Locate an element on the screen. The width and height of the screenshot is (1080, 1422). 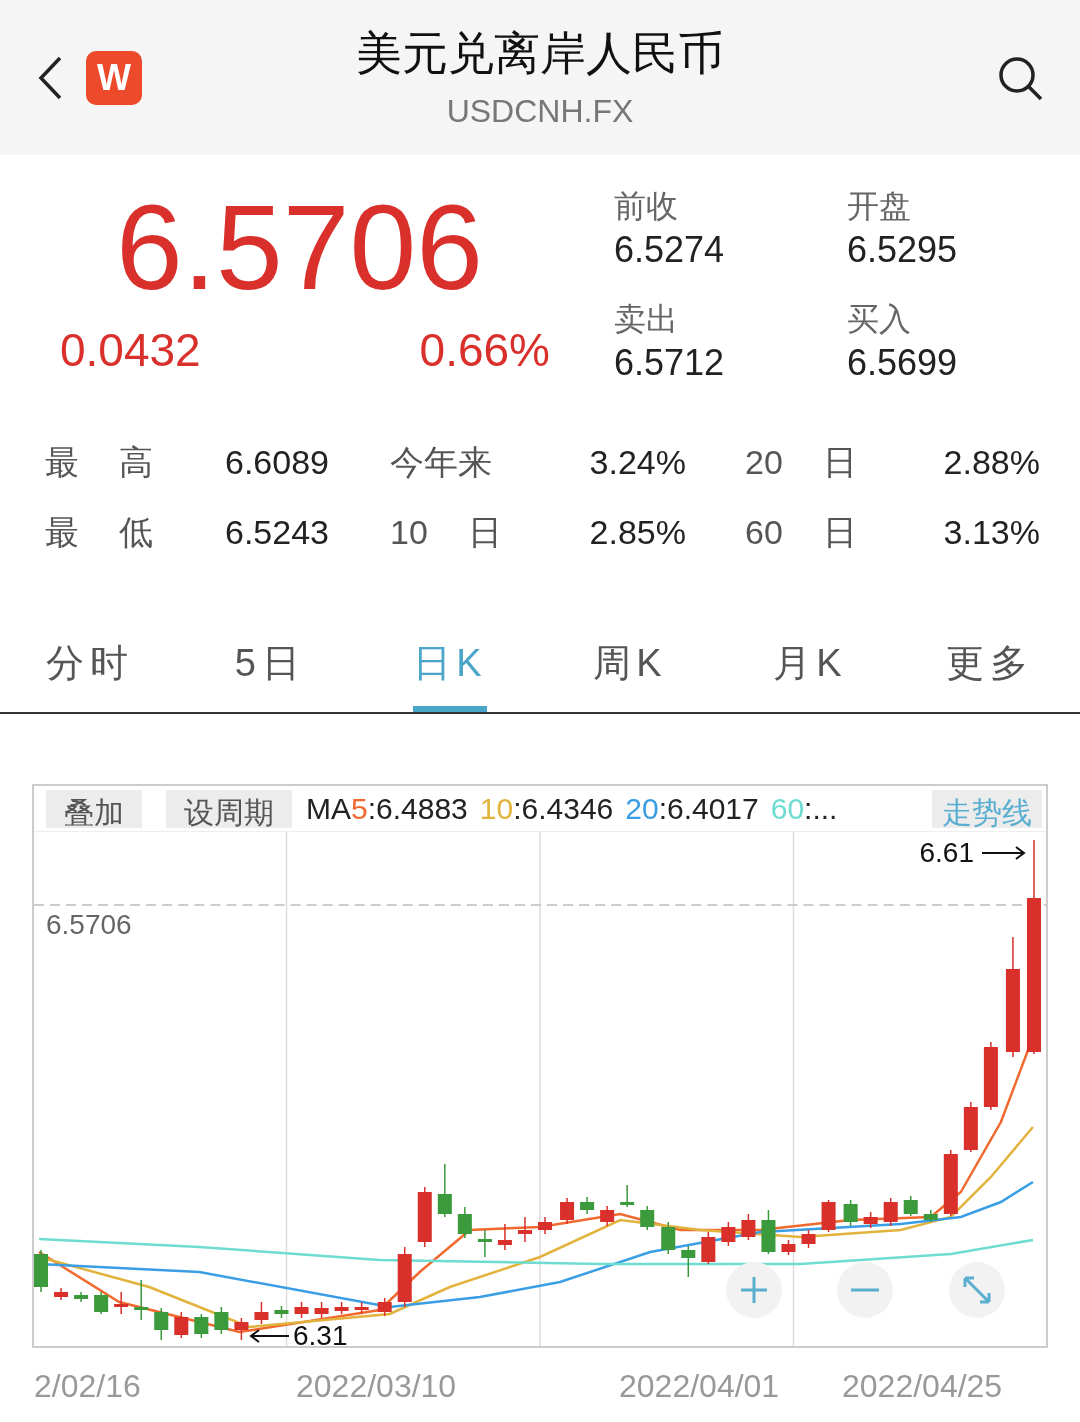
stat-value: 2.85% is located at coordinates (637, 532).